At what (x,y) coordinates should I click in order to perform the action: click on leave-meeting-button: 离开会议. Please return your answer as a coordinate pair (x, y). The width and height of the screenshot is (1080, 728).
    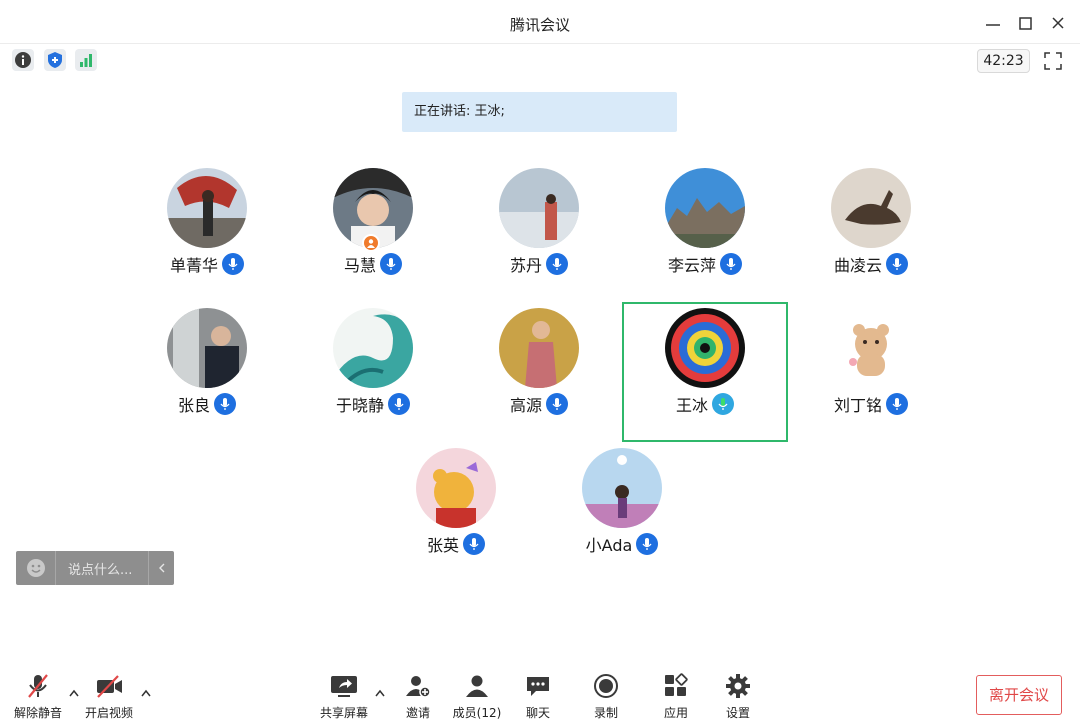
    Looking at the image, I should click on (1019, 695).